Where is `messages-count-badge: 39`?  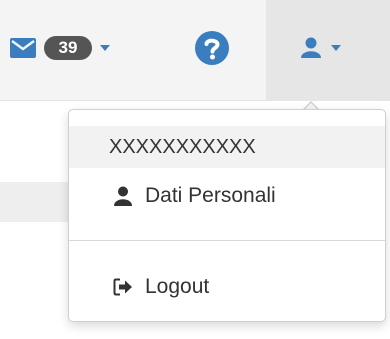
messages-count-badge: 39 is located at coordinates (68, 48).